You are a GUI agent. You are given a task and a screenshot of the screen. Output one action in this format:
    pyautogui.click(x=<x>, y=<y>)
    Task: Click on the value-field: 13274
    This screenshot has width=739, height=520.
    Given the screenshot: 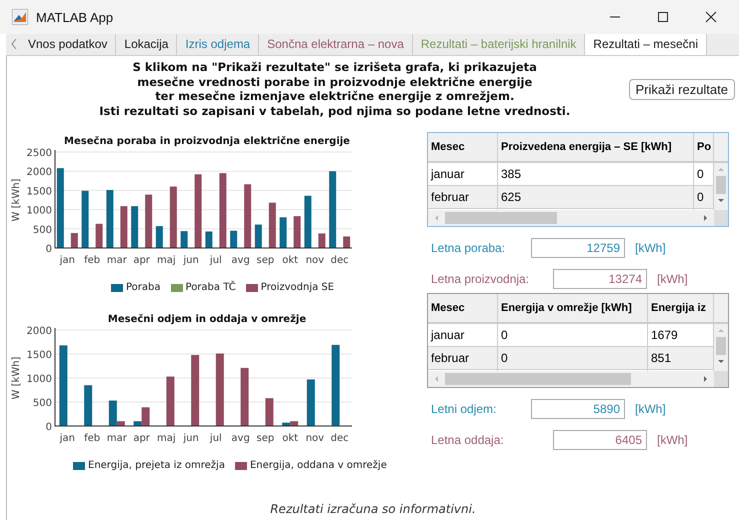 What is the action you would take?
    pyautogui.click(x=600, y=279)
    